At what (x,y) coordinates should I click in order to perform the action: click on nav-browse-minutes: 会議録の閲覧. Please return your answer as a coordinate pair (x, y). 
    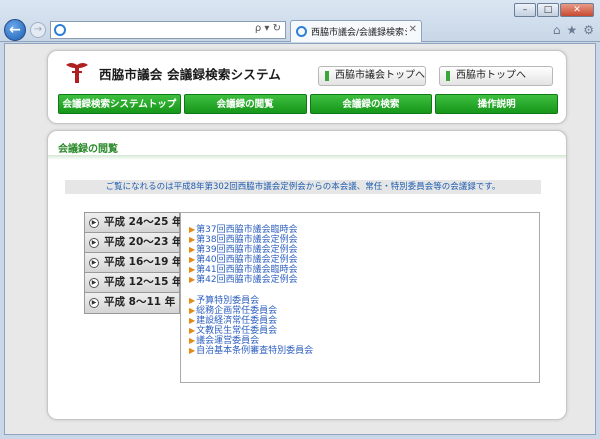
    Looking at the image, I should click on (245, 104).